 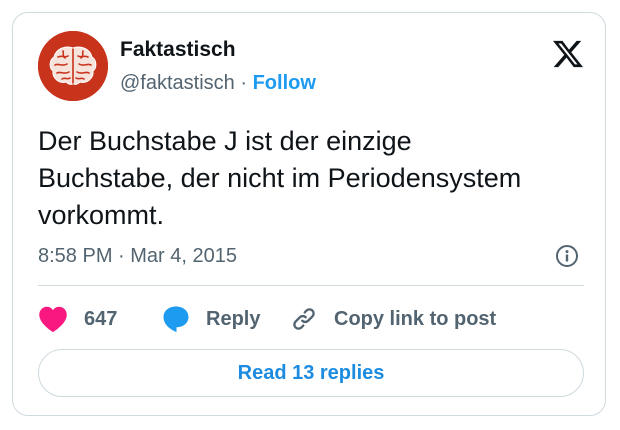 I want to click on tweet-date: Mar 4, 2015, so click(x=183, y=256).